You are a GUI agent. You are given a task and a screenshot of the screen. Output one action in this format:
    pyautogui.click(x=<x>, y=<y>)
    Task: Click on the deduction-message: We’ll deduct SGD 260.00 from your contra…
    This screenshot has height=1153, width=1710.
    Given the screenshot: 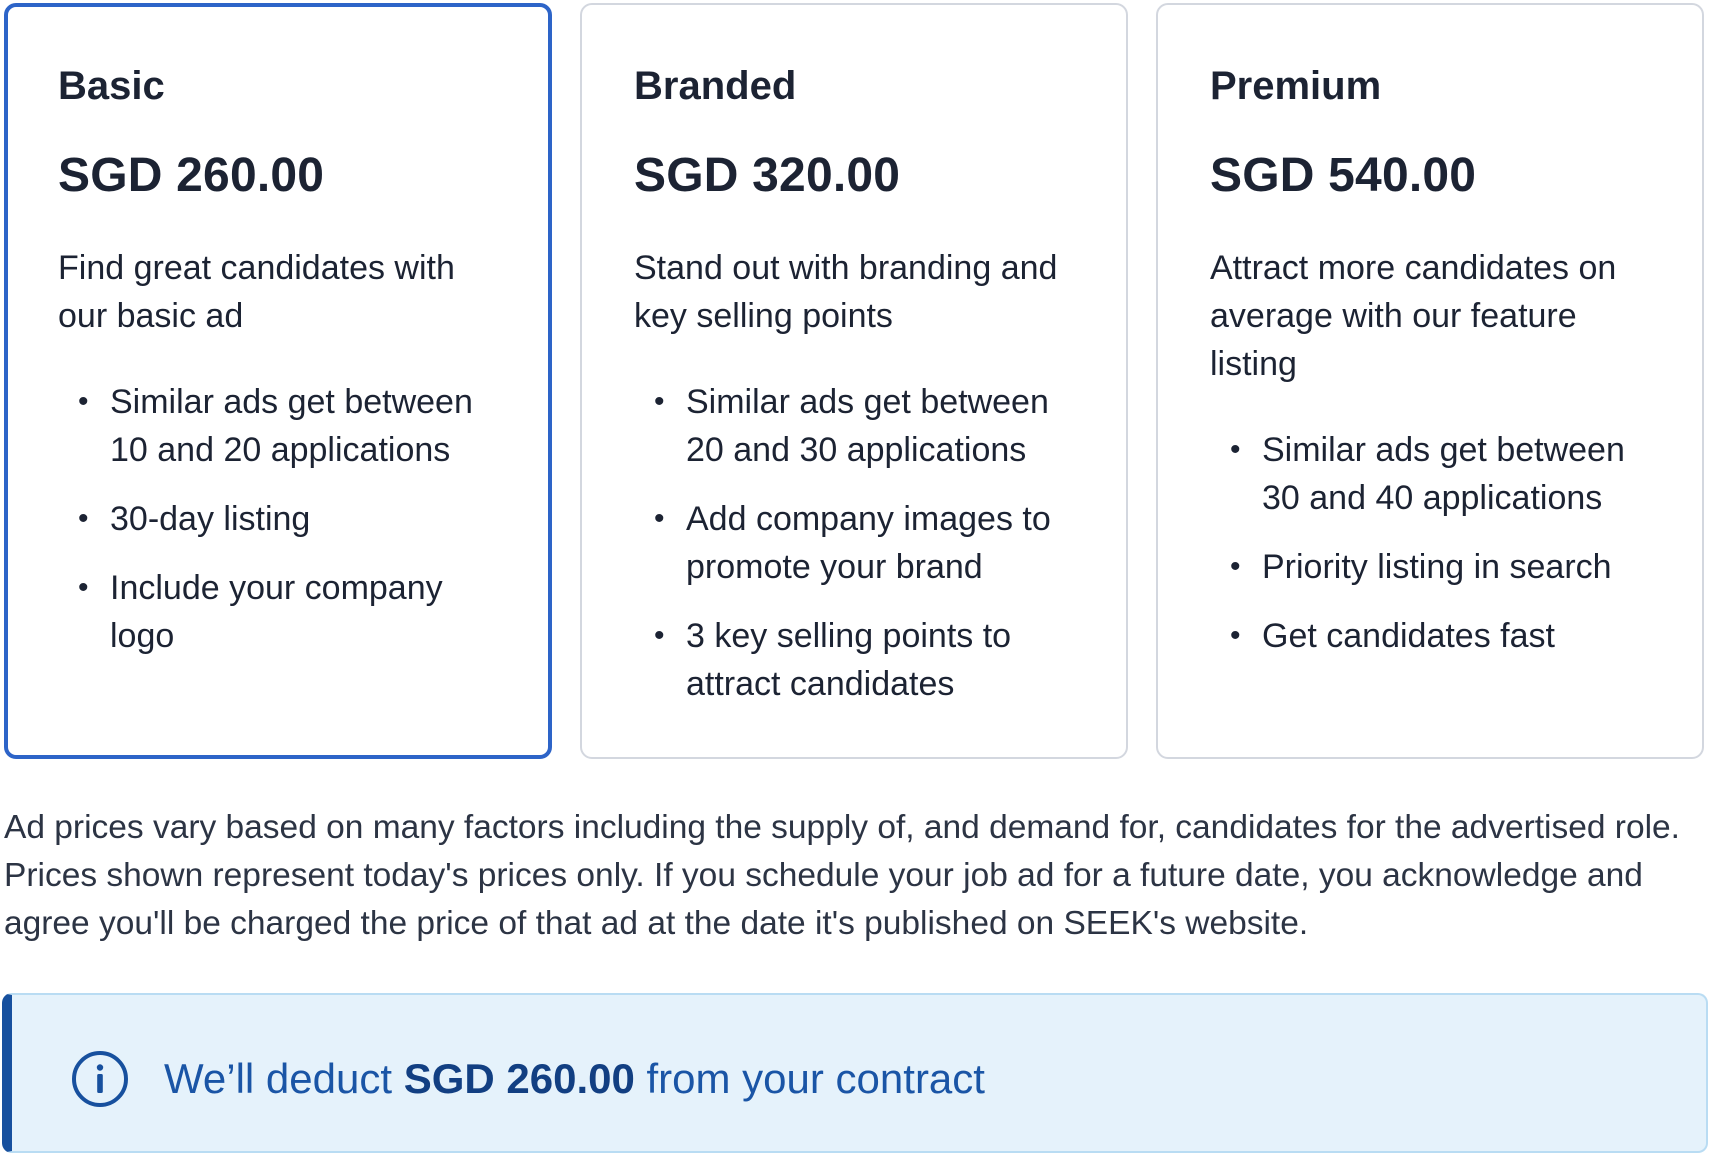 What is the action you would take?
    pyautogui.click(x=574, y=1079)
    